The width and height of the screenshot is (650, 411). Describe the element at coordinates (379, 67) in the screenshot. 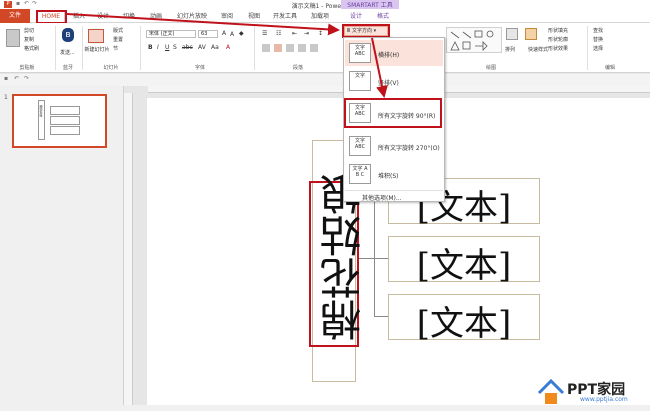

I see `arrow-direction-to-rotate` at that location.